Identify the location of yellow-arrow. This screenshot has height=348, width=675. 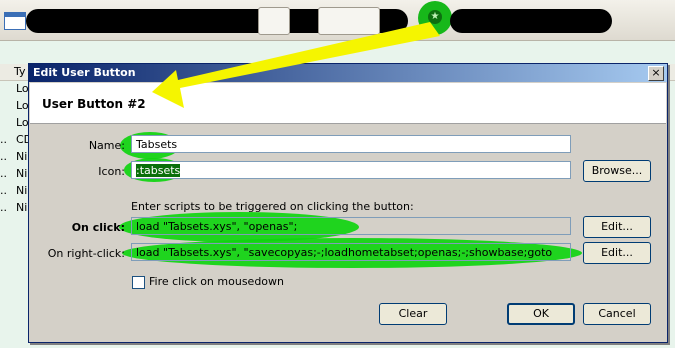
(296, 65).